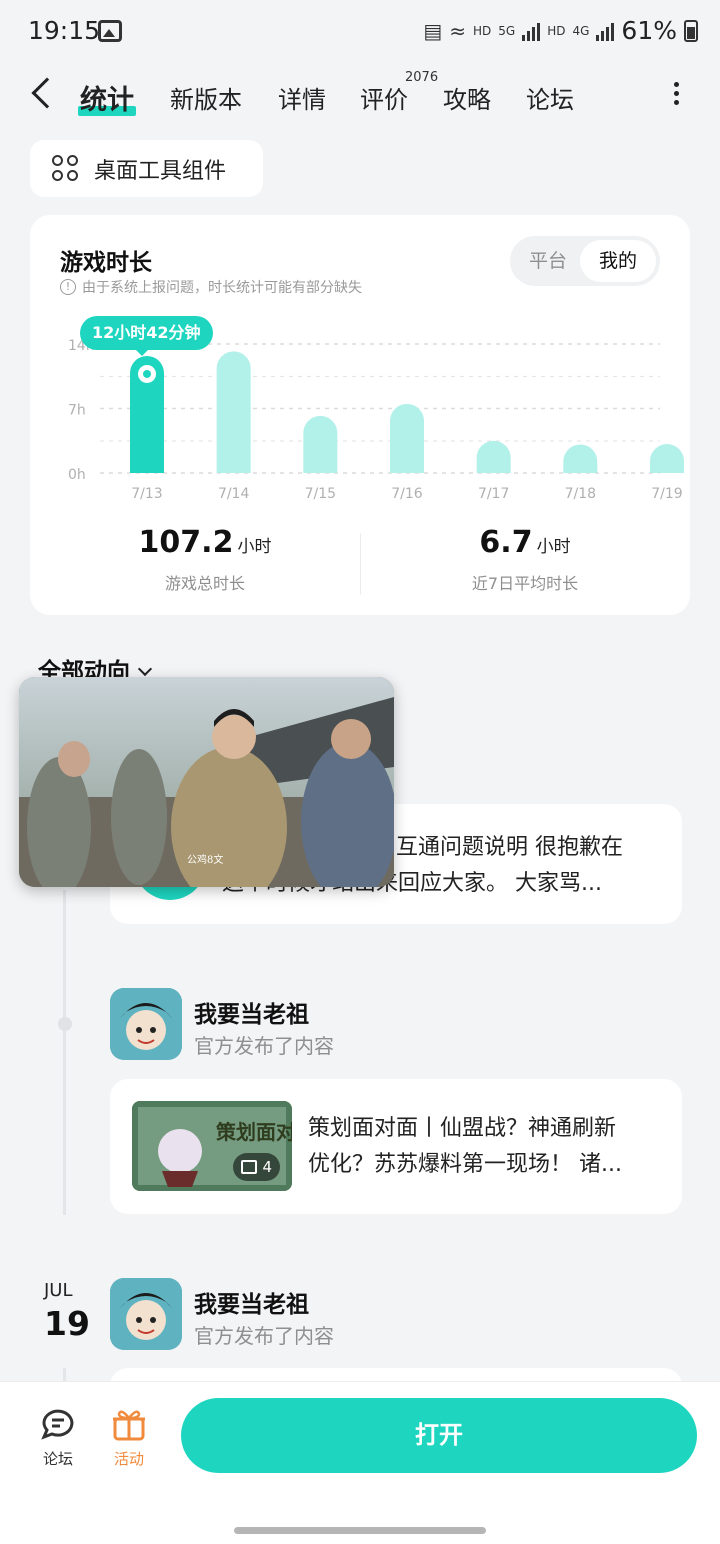 The height and width of the screenshot is (1544, 720). What do you see at coordinates (553, 547) in the screenshot?
I see `average-time-unit: 小时` at bounding box center [553, 547].